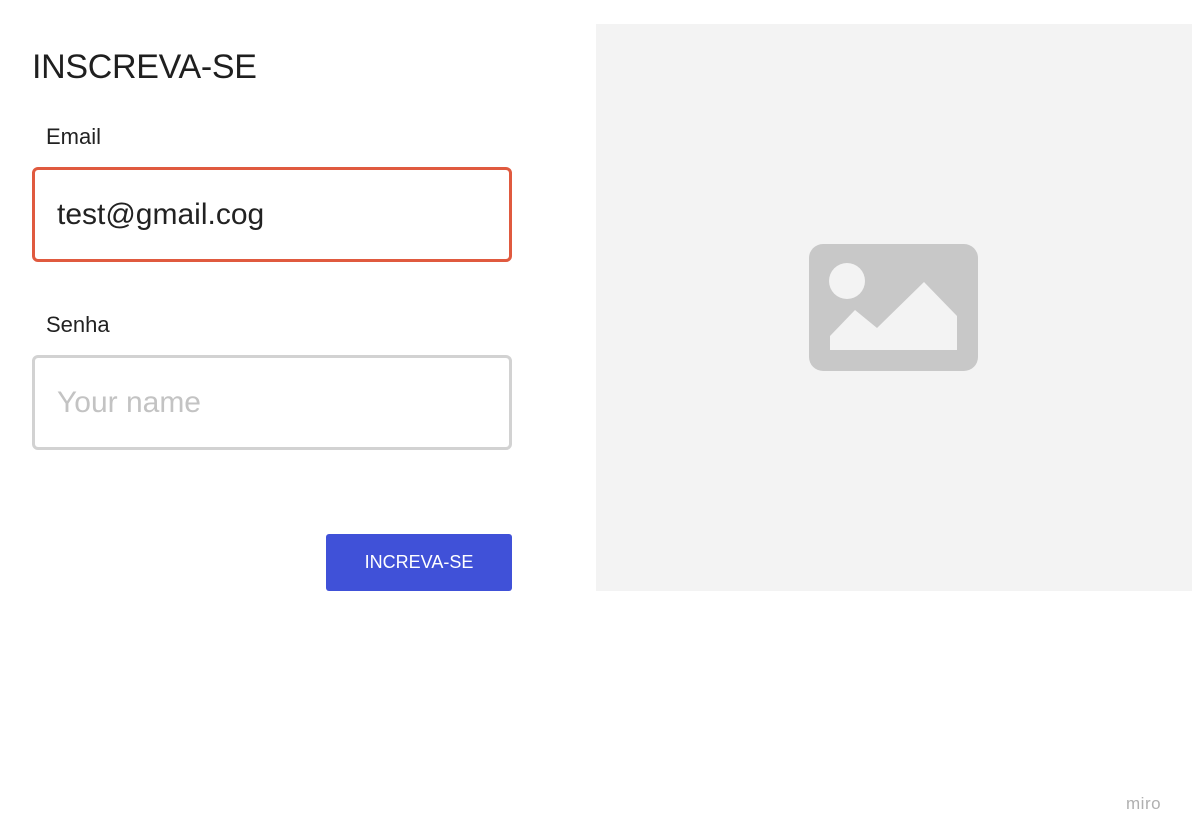 The image size is (1192, 838). What do you see at coordinates (272, 402) in the screenshot?
I see `password-field` at bounding box center [272, 402].